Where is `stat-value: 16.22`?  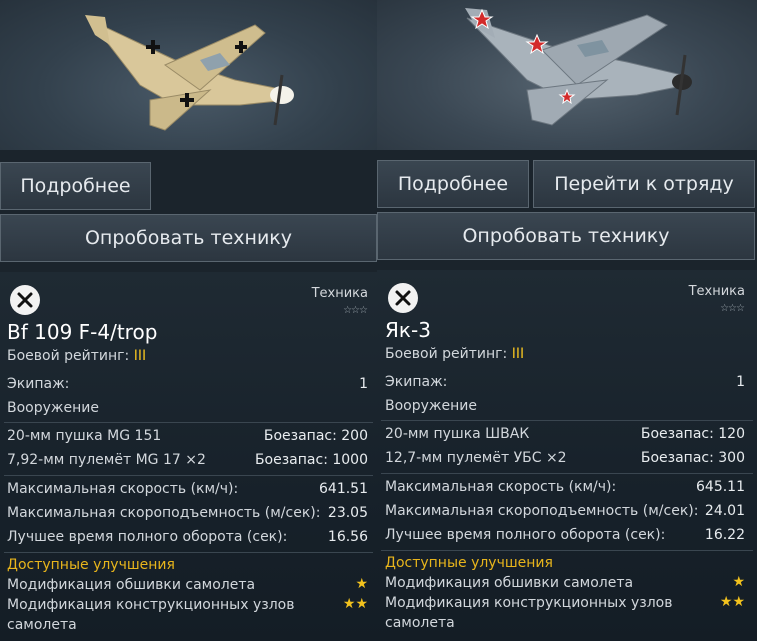
stat-value: 16.22 is located at coordinates (724, 535).